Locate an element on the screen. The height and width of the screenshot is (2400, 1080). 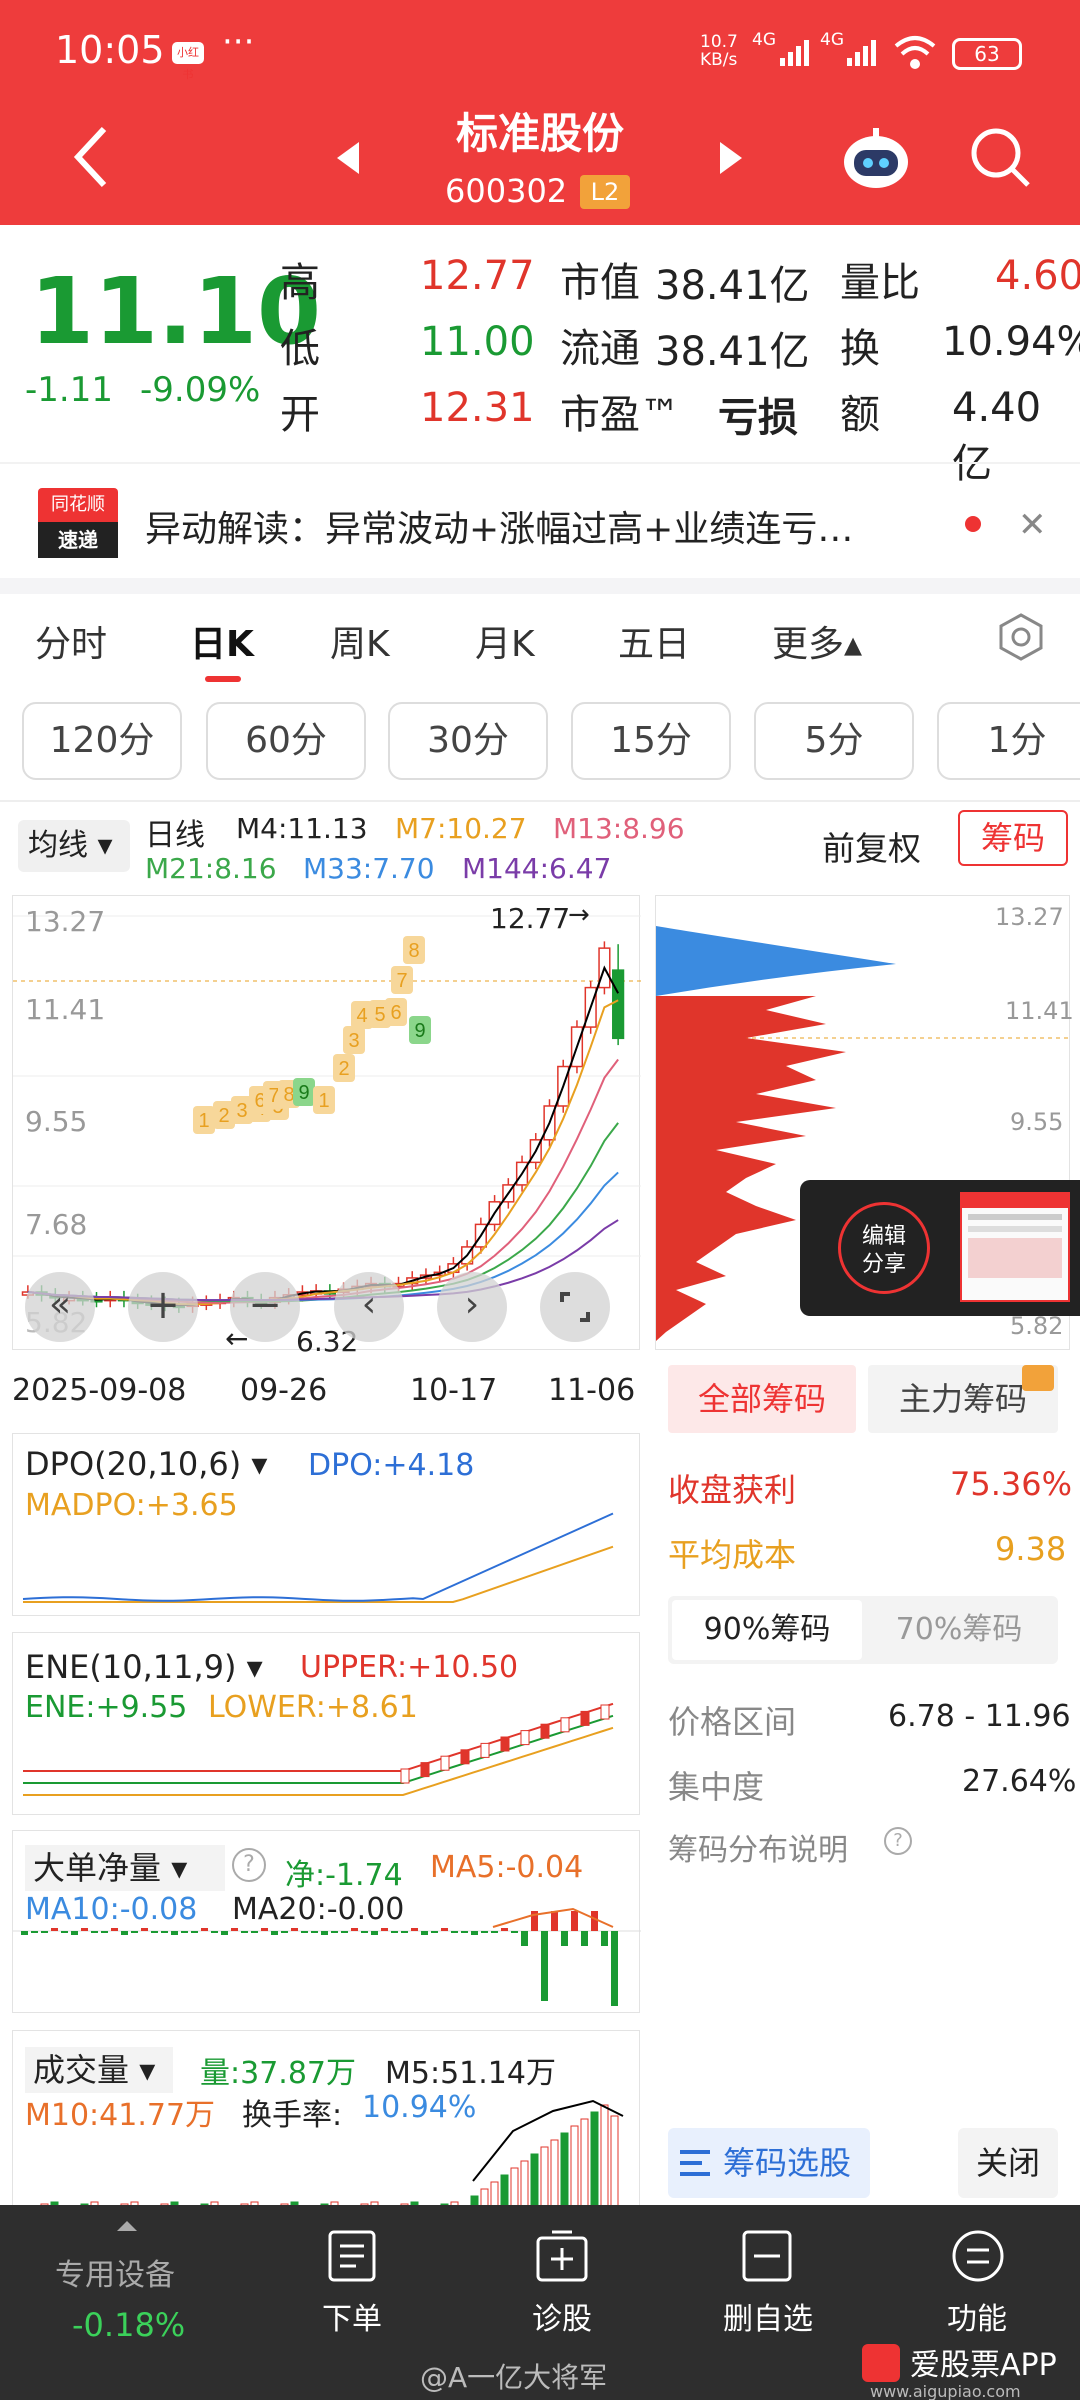
ene-value: ENE:+9.55 is located at coordinates (106, 1707).